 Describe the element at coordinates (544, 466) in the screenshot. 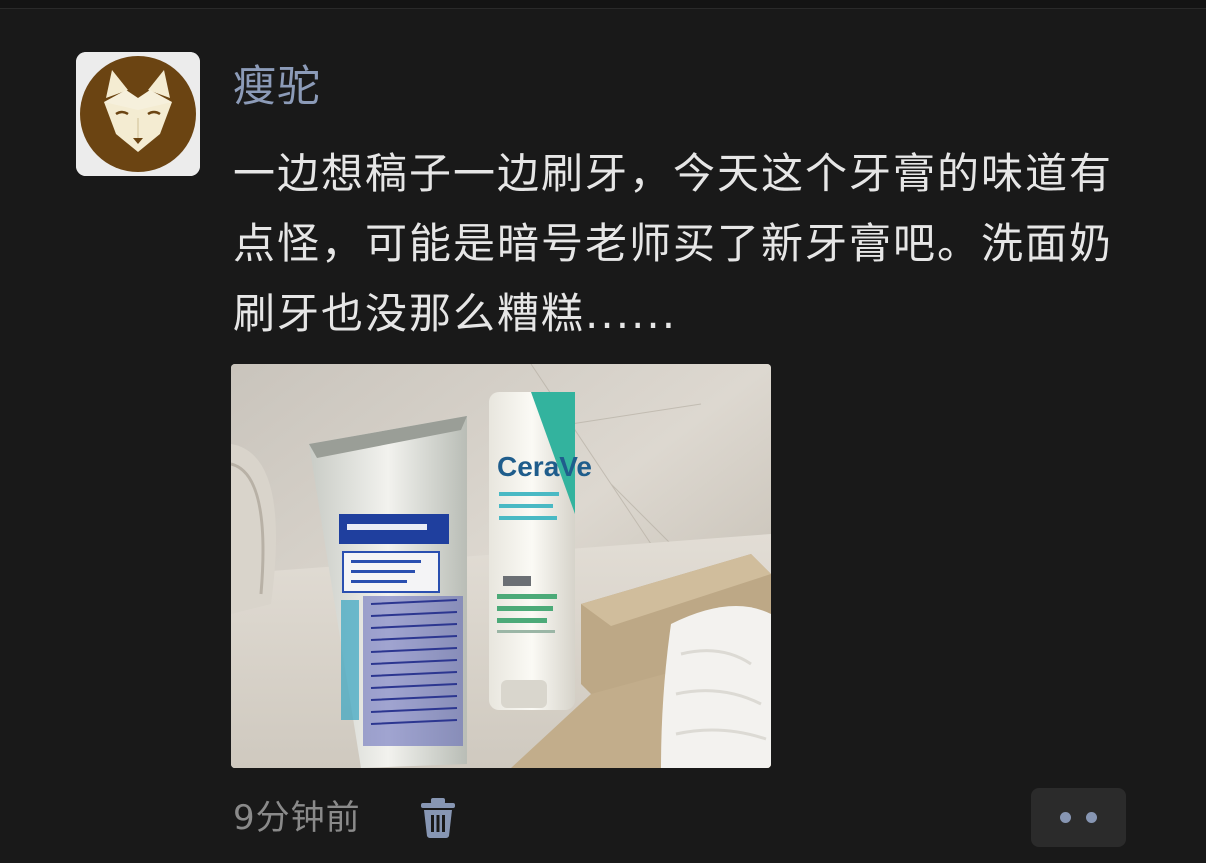

I see `tube-brand-label: CeraVe` at that location.